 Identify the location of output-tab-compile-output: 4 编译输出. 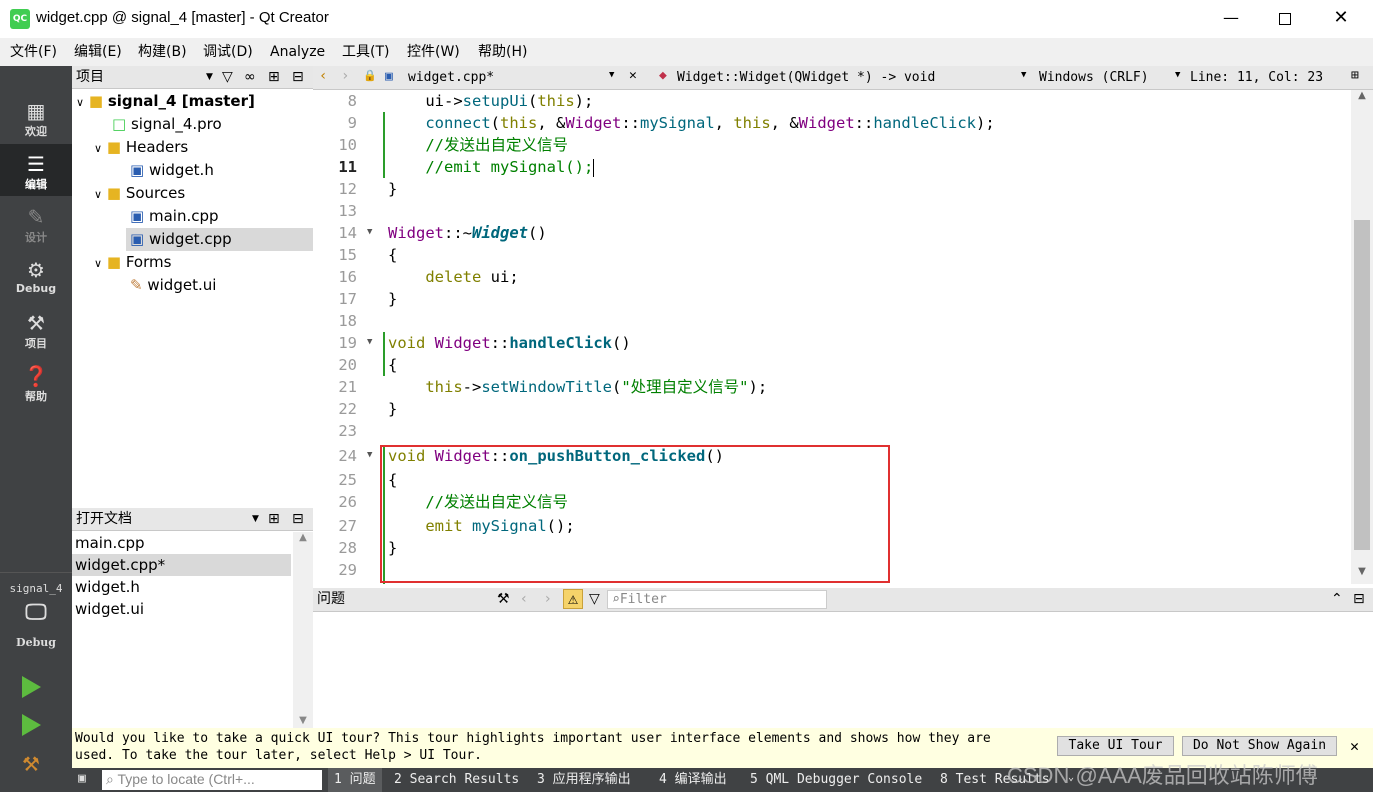
(693, 780).